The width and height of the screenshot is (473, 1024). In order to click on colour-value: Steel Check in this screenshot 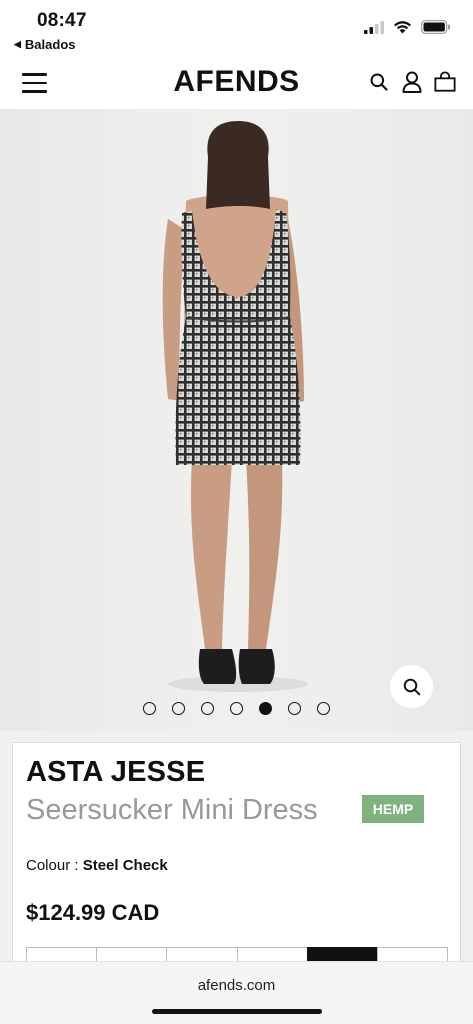, I will do `click(125, 865)`.